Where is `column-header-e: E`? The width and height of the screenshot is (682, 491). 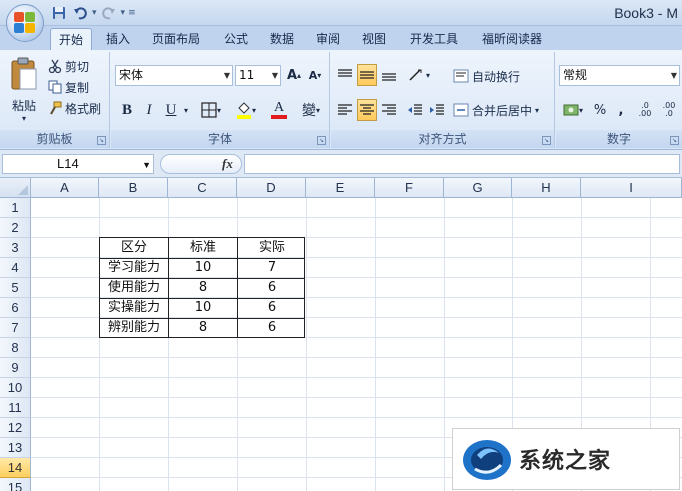 column-header-e: E is located at coordinates (340, 188).